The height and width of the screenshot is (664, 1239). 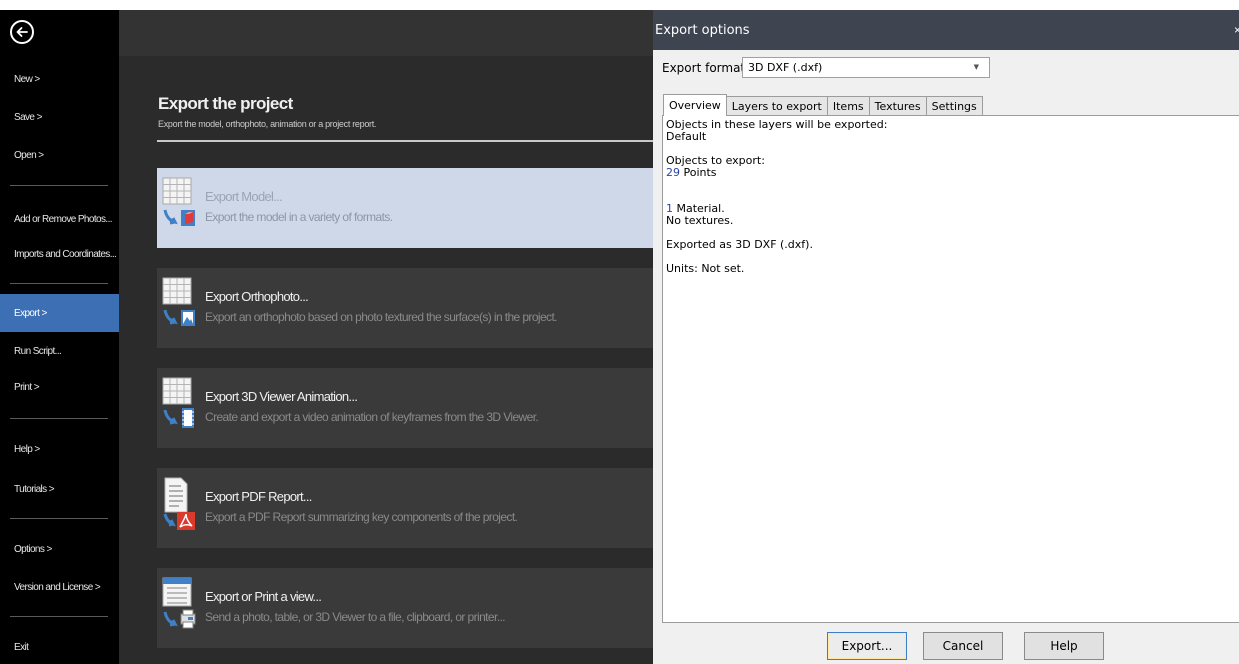 I want to click on tab-layers-to-export: Layers to export, so click(x=776, y=106).